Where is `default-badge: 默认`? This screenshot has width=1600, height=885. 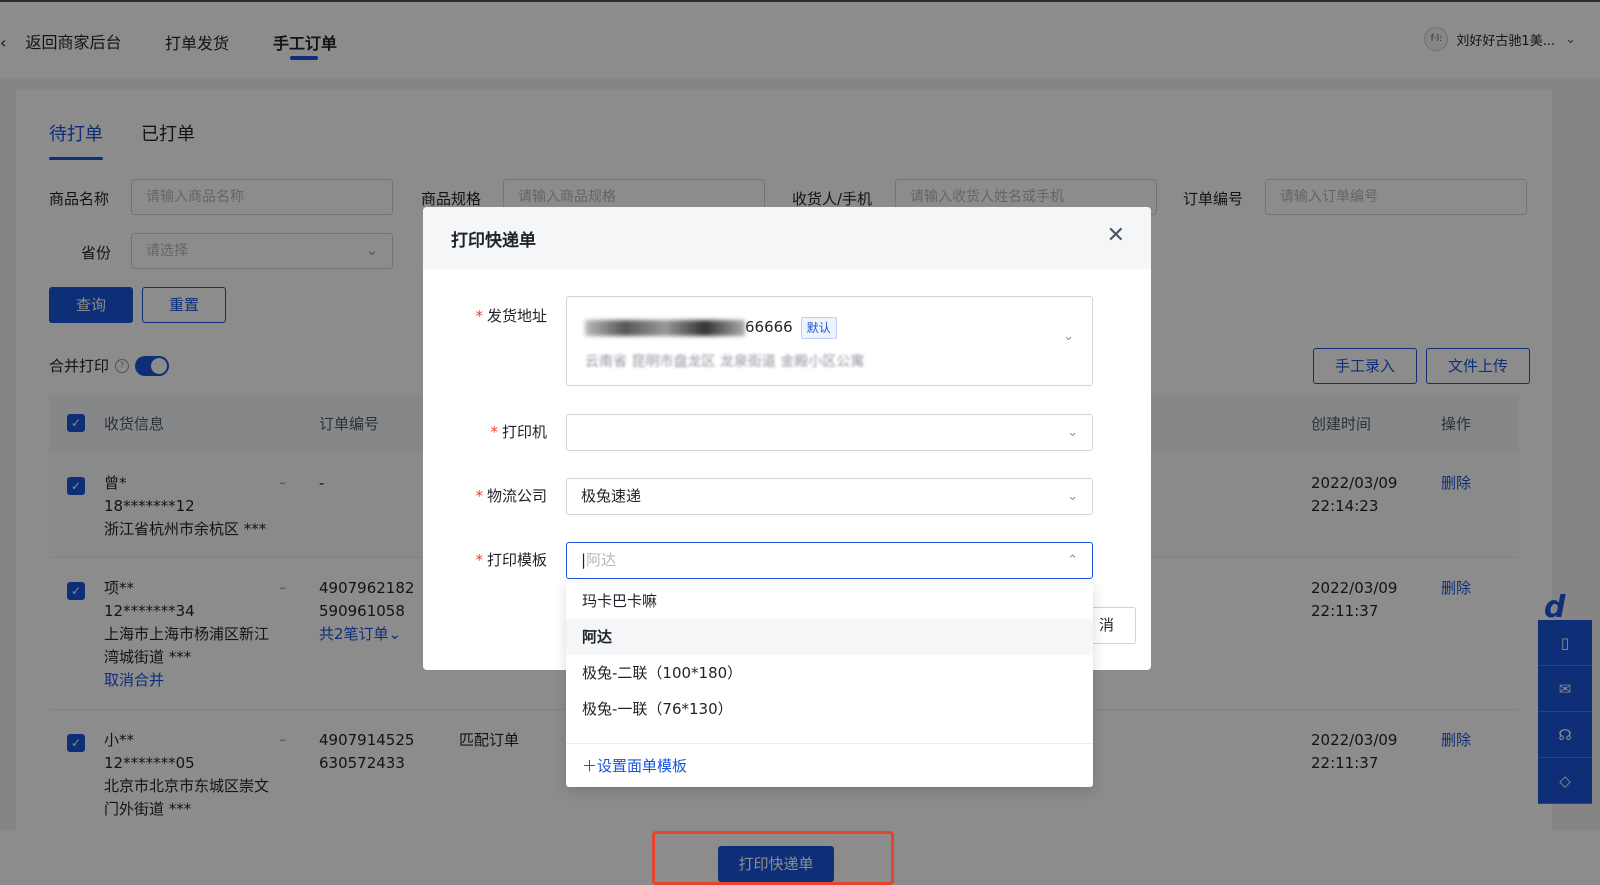
default-badge: 默认 is located at coordinates (818, 328).